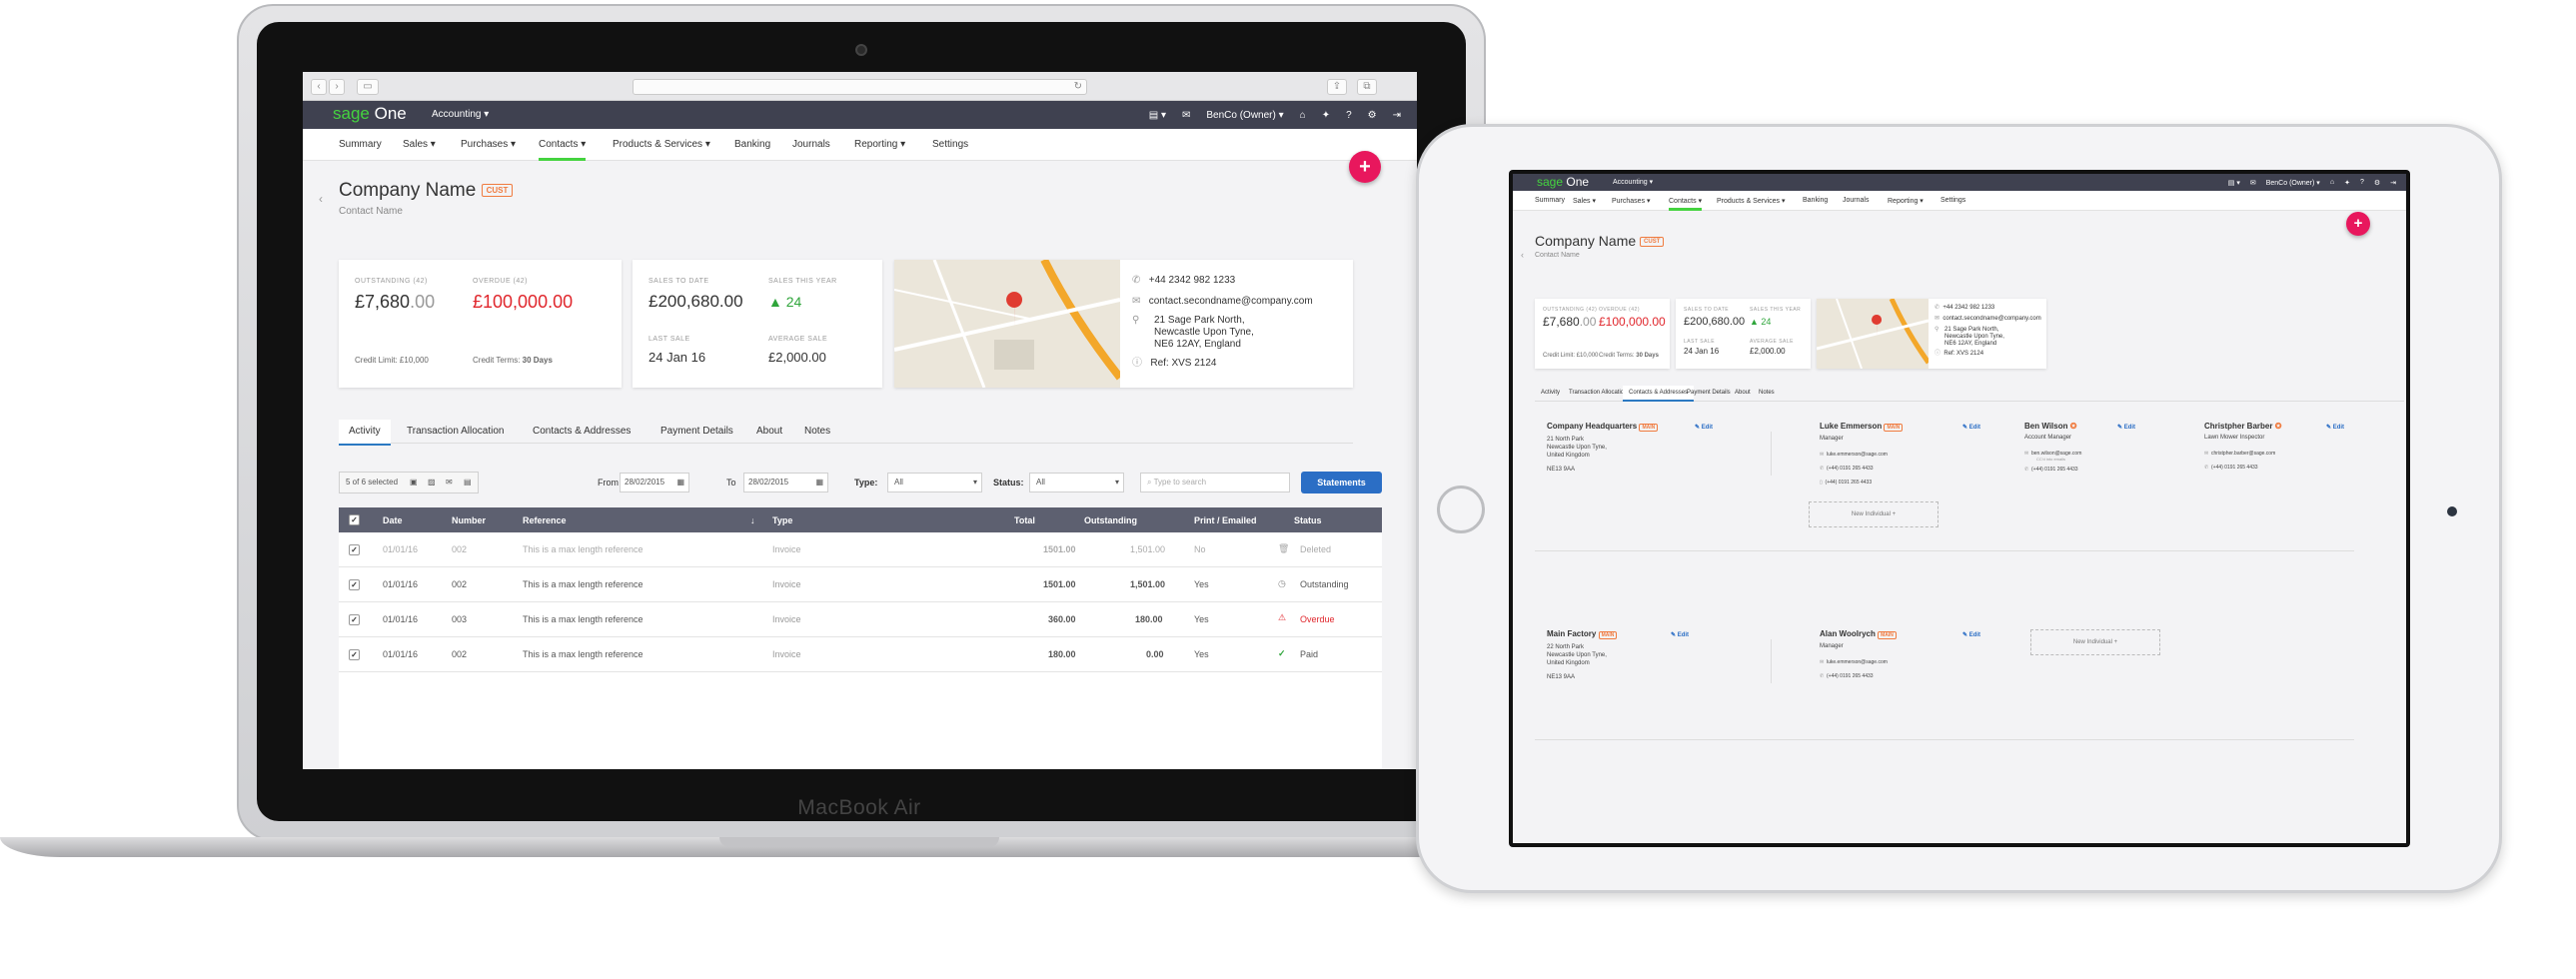  Describe the element at coordinates (1225, 520) in the screenshot. I see `col-printed: Print / Emailed` at that location.